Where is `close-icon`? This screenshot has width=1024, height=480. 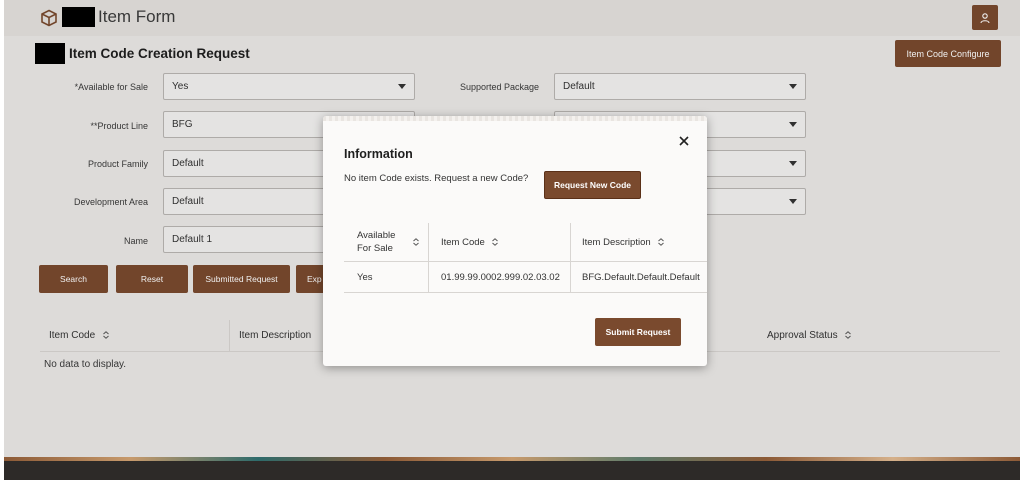
close-icon is located at coordinates (684, 141).